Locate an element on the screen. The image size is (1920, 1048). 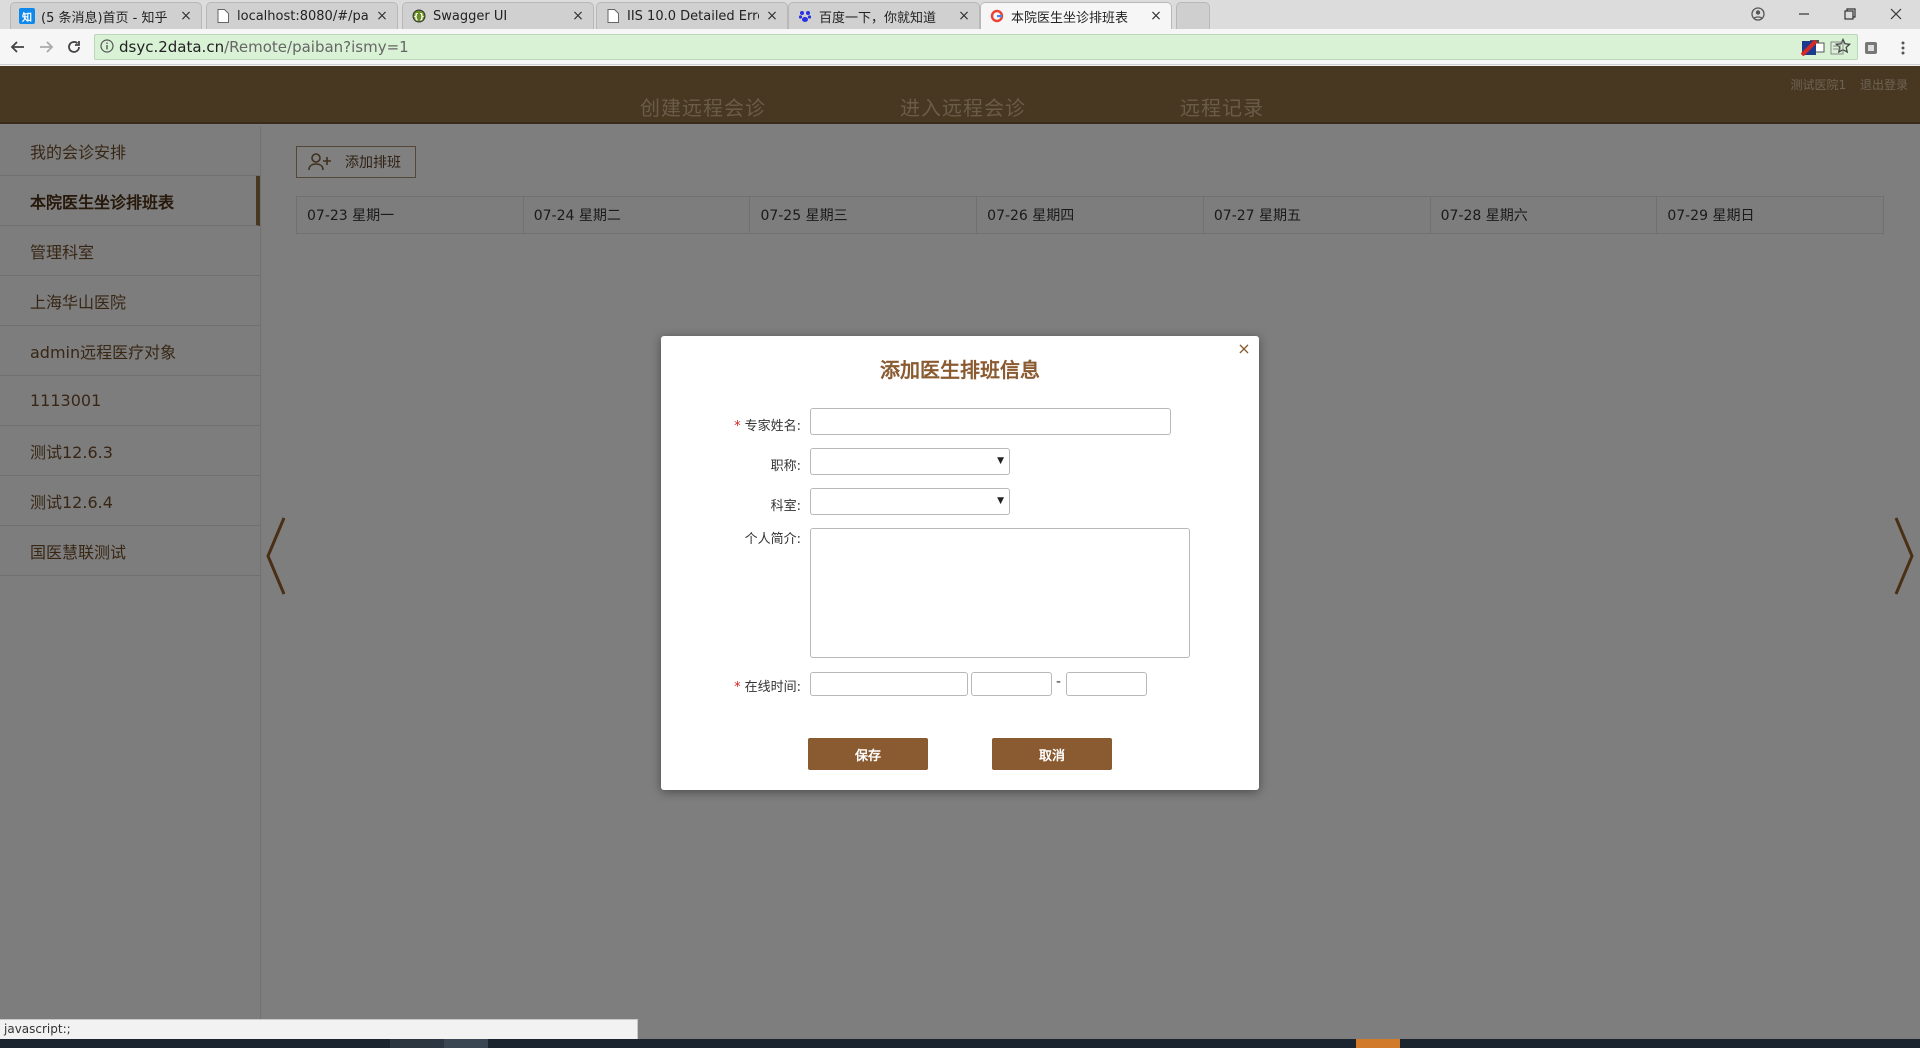
reload-icon is located at coordinates (74, 47).